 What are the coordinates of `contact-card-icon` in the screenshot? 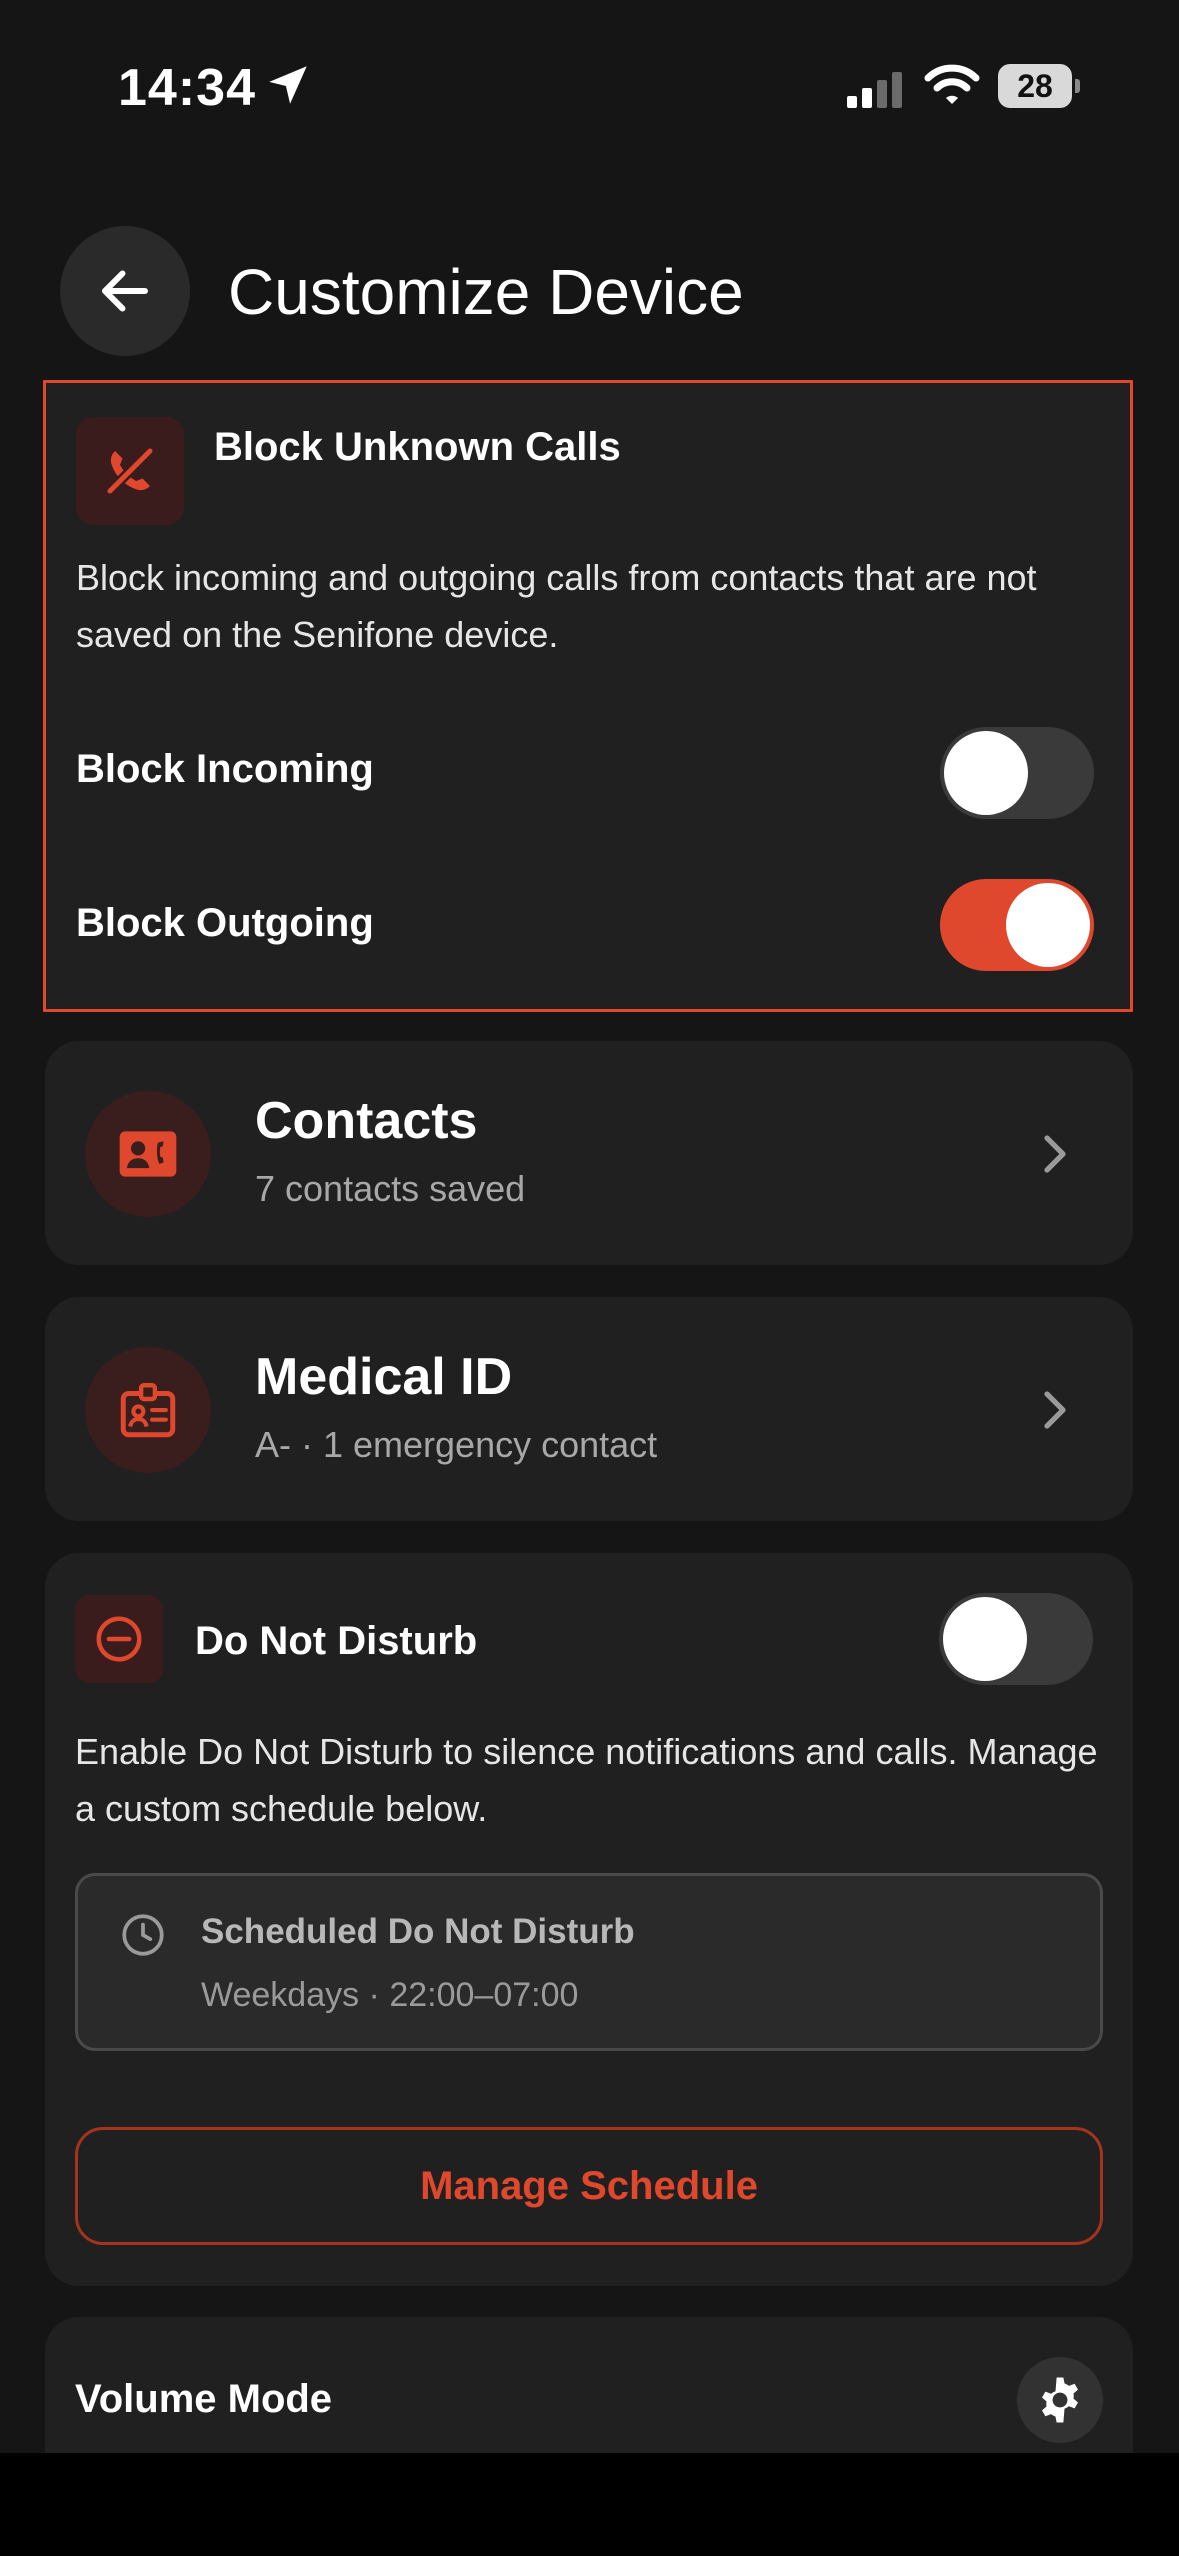 It's located at (148, 1154).